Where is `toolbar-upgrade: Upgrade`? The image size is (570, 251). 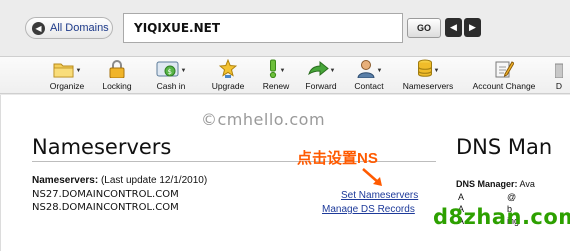 toolbar-upgrade: Upgrade is located at coordinates (228, 76).